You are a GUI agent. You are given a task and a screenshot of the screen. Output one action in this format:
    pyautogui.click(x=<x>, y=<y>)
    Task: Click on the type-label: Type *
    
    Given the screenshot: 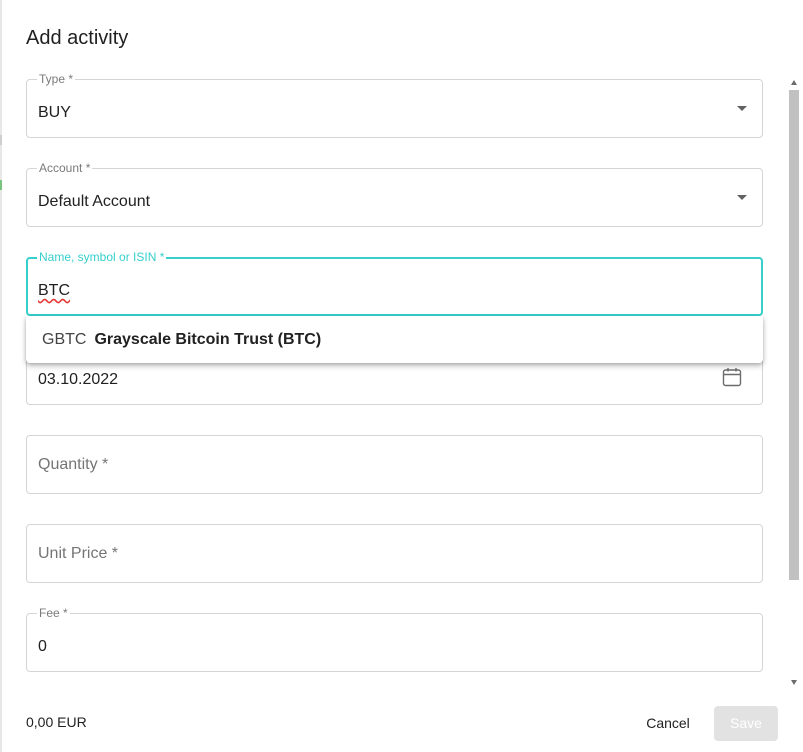 What is the action you would take?
    pyautogui.click(x=56, y=79)
    